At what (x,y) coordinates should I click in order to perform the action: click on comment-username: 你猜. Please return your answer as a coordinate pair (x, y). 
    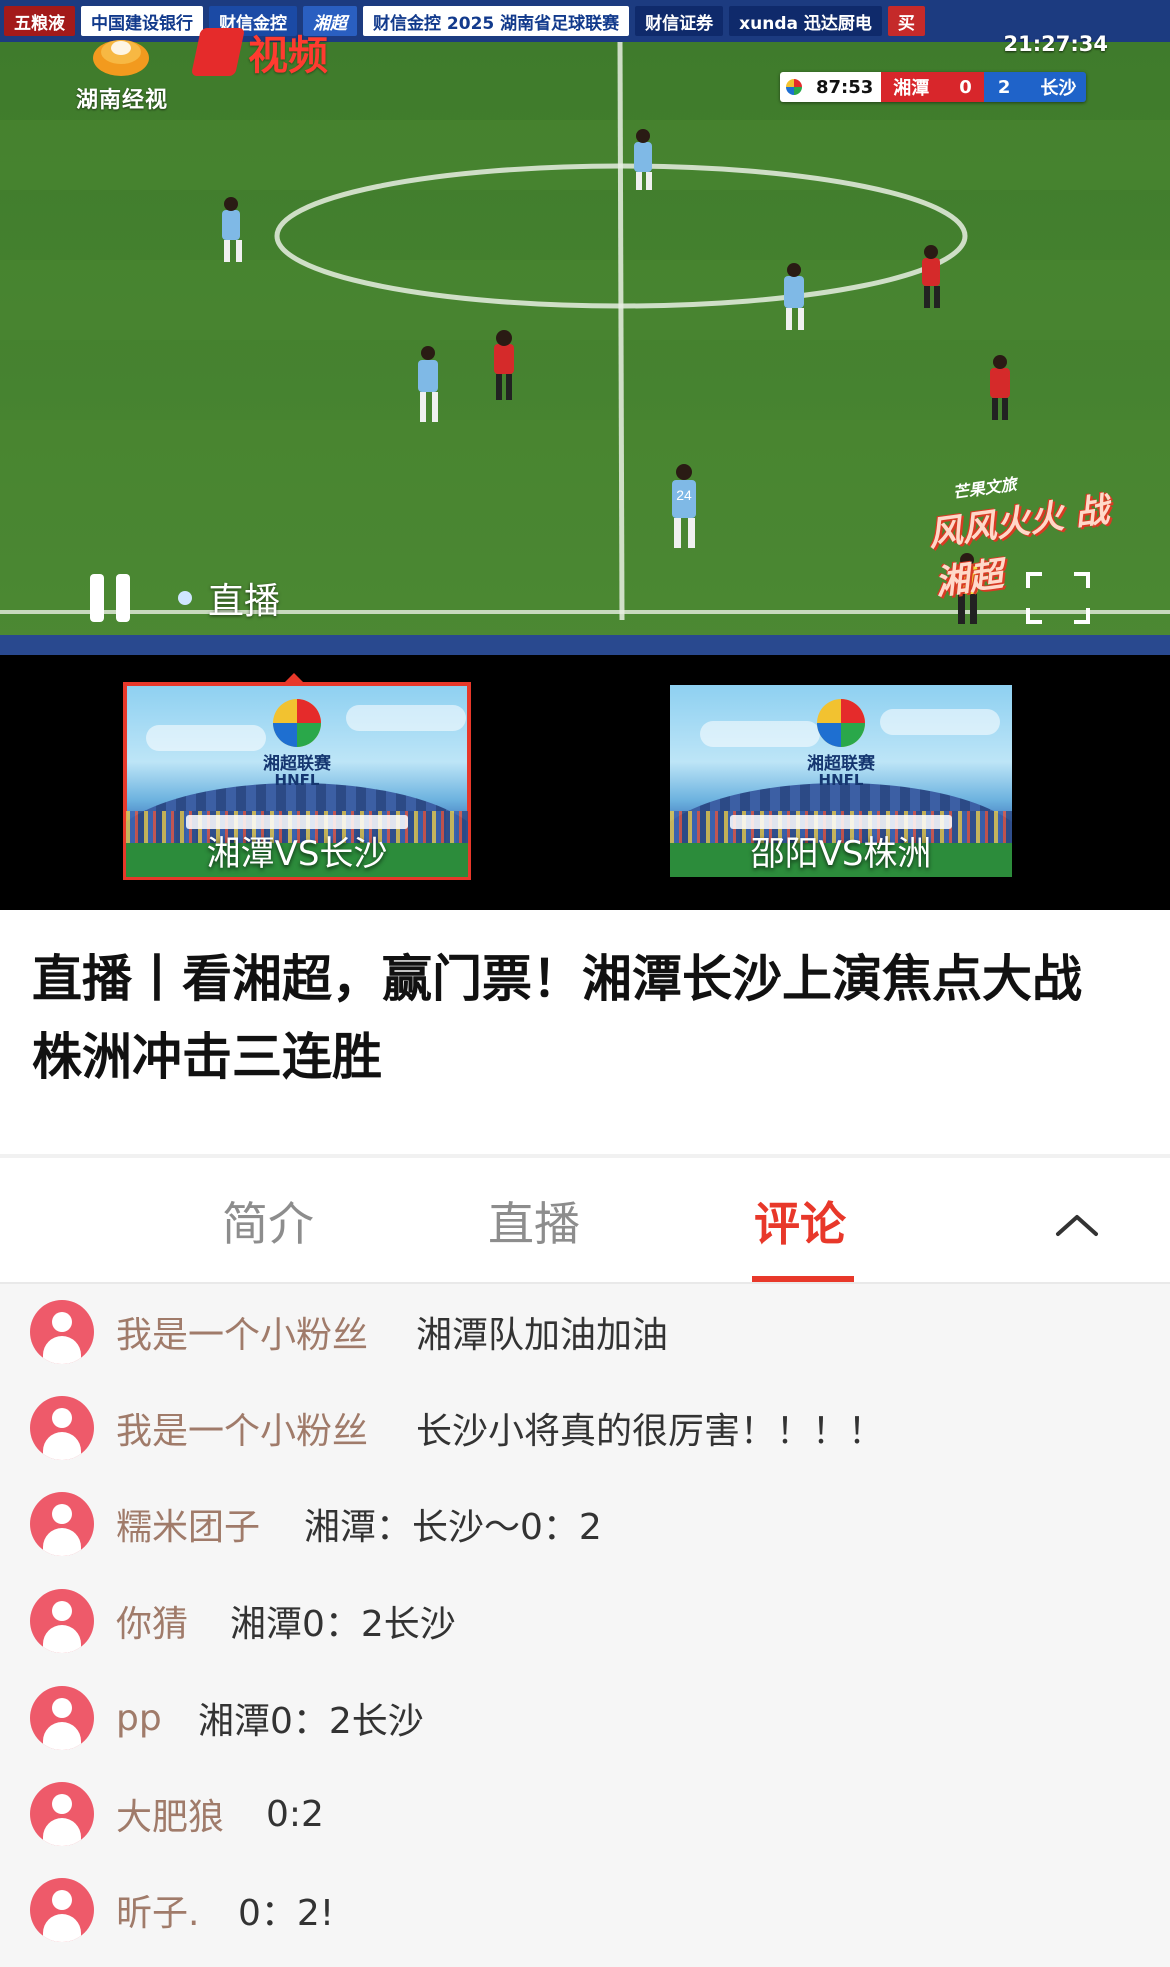
    Looking at the image, I should click on (152, 1621).